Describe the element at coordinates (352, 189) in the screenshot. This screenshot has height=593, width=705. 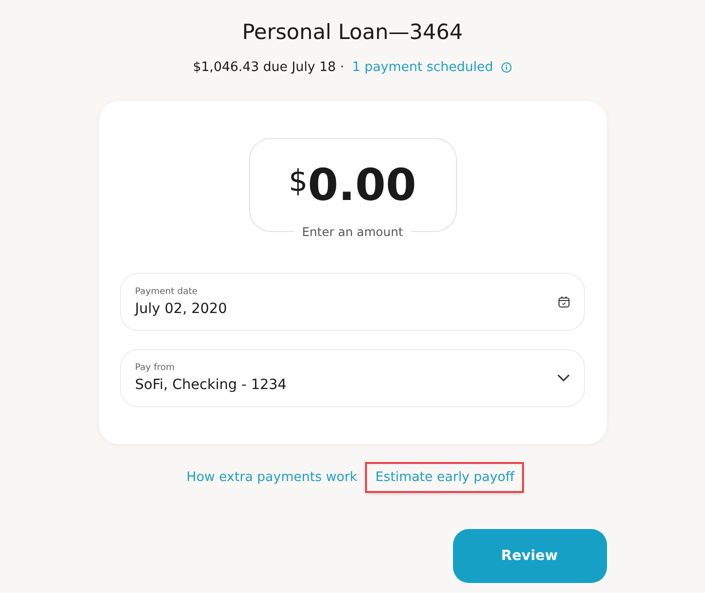
I see `amount-field: $0.00 Enter an amount` at that location.